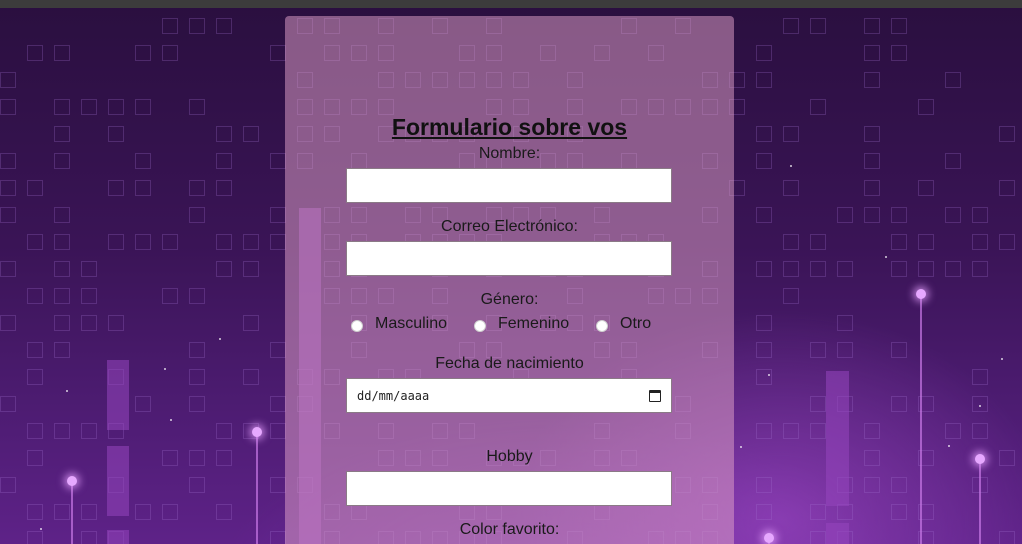 This screenshot has height=544, width=1022. I want to click on fecha-placeholder: dd/mm/aaaa, so click(393, 395).